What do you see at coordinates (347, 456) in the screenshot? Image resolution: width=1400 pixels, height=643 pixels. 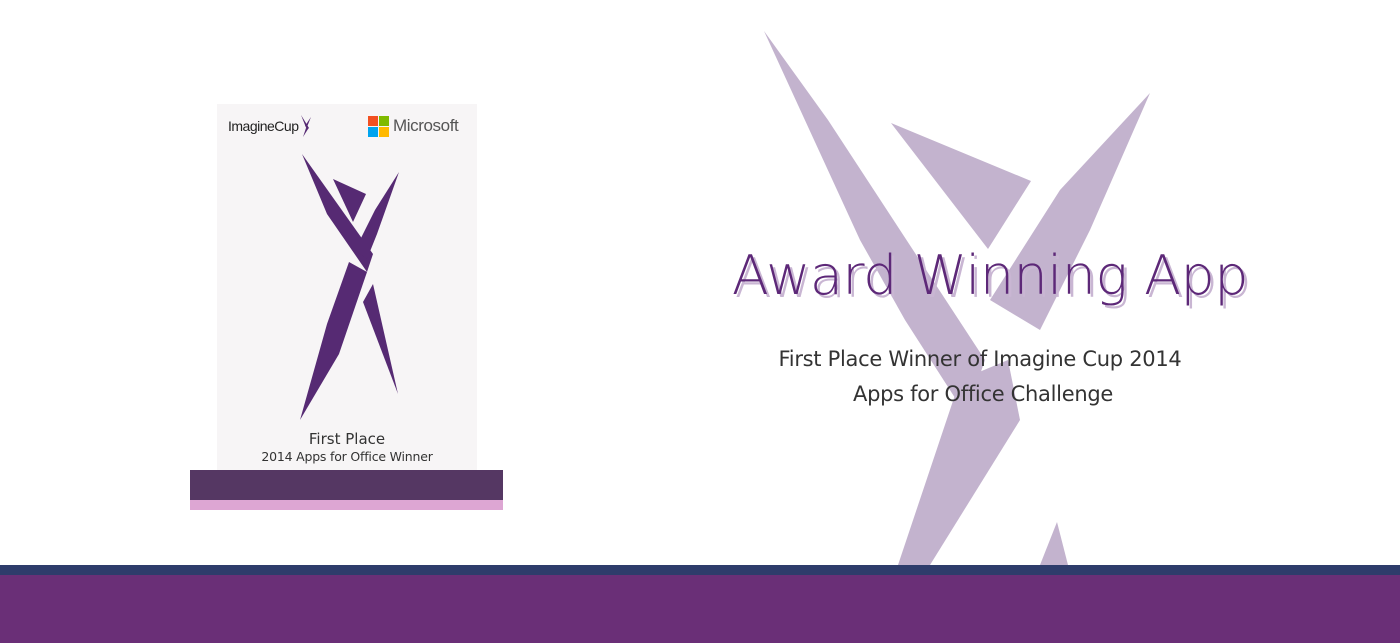 I see `trophy-subtitle: 2014 Apps for Office Winner` at bounding box center [347, 456].